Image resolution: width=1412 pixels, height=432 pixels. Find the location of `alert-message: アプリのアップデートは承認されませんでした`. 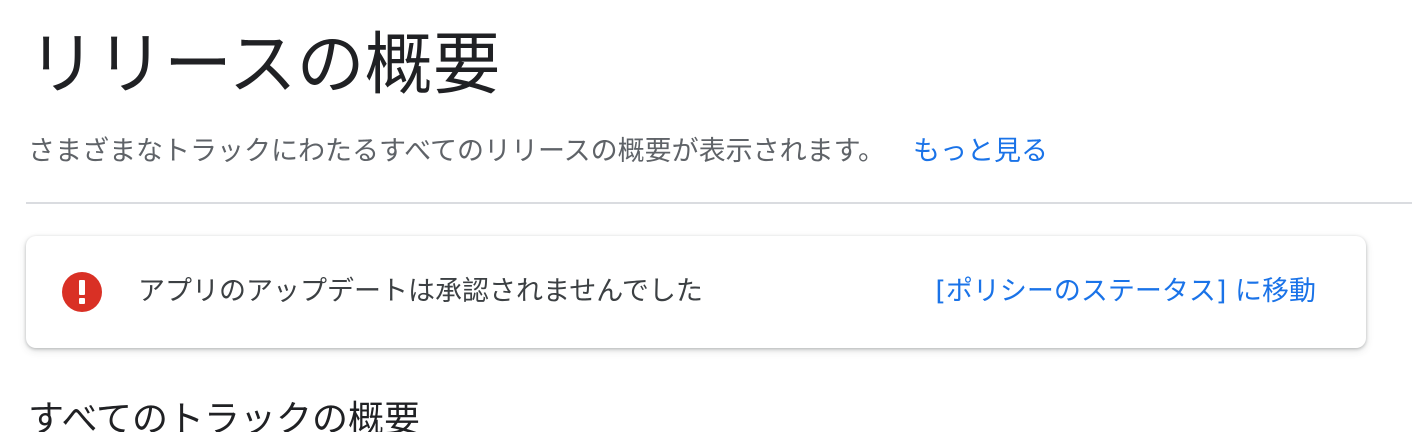

alert-message: アプリのアップデートは承認されませんでした is located at coordinates (420, 291).